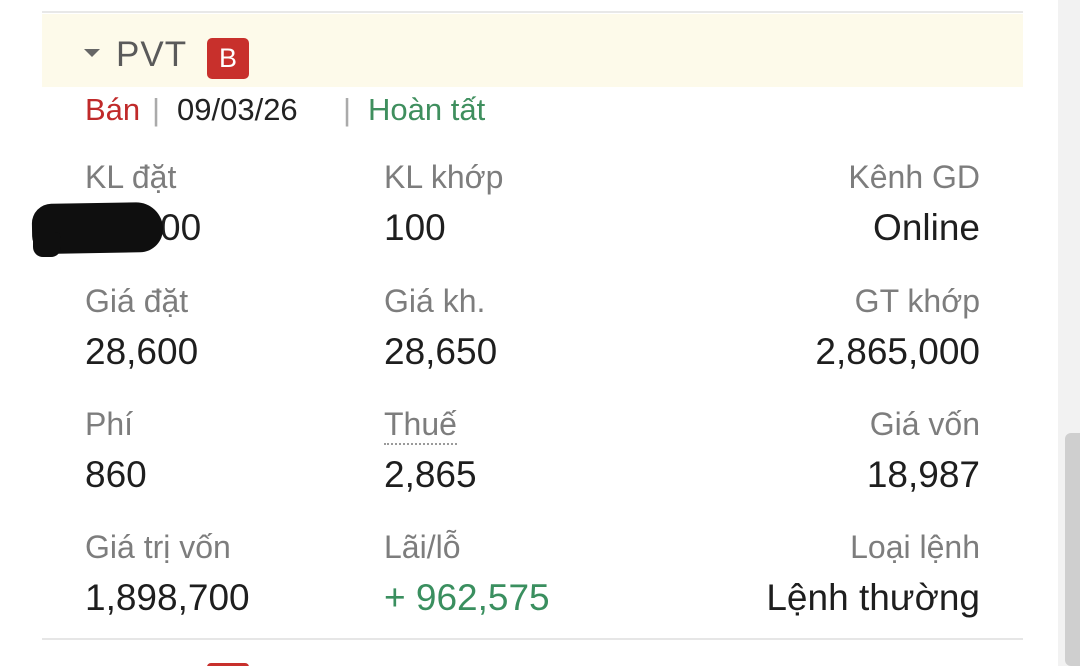  I want to click on redaction-mark, so click(47, 244).